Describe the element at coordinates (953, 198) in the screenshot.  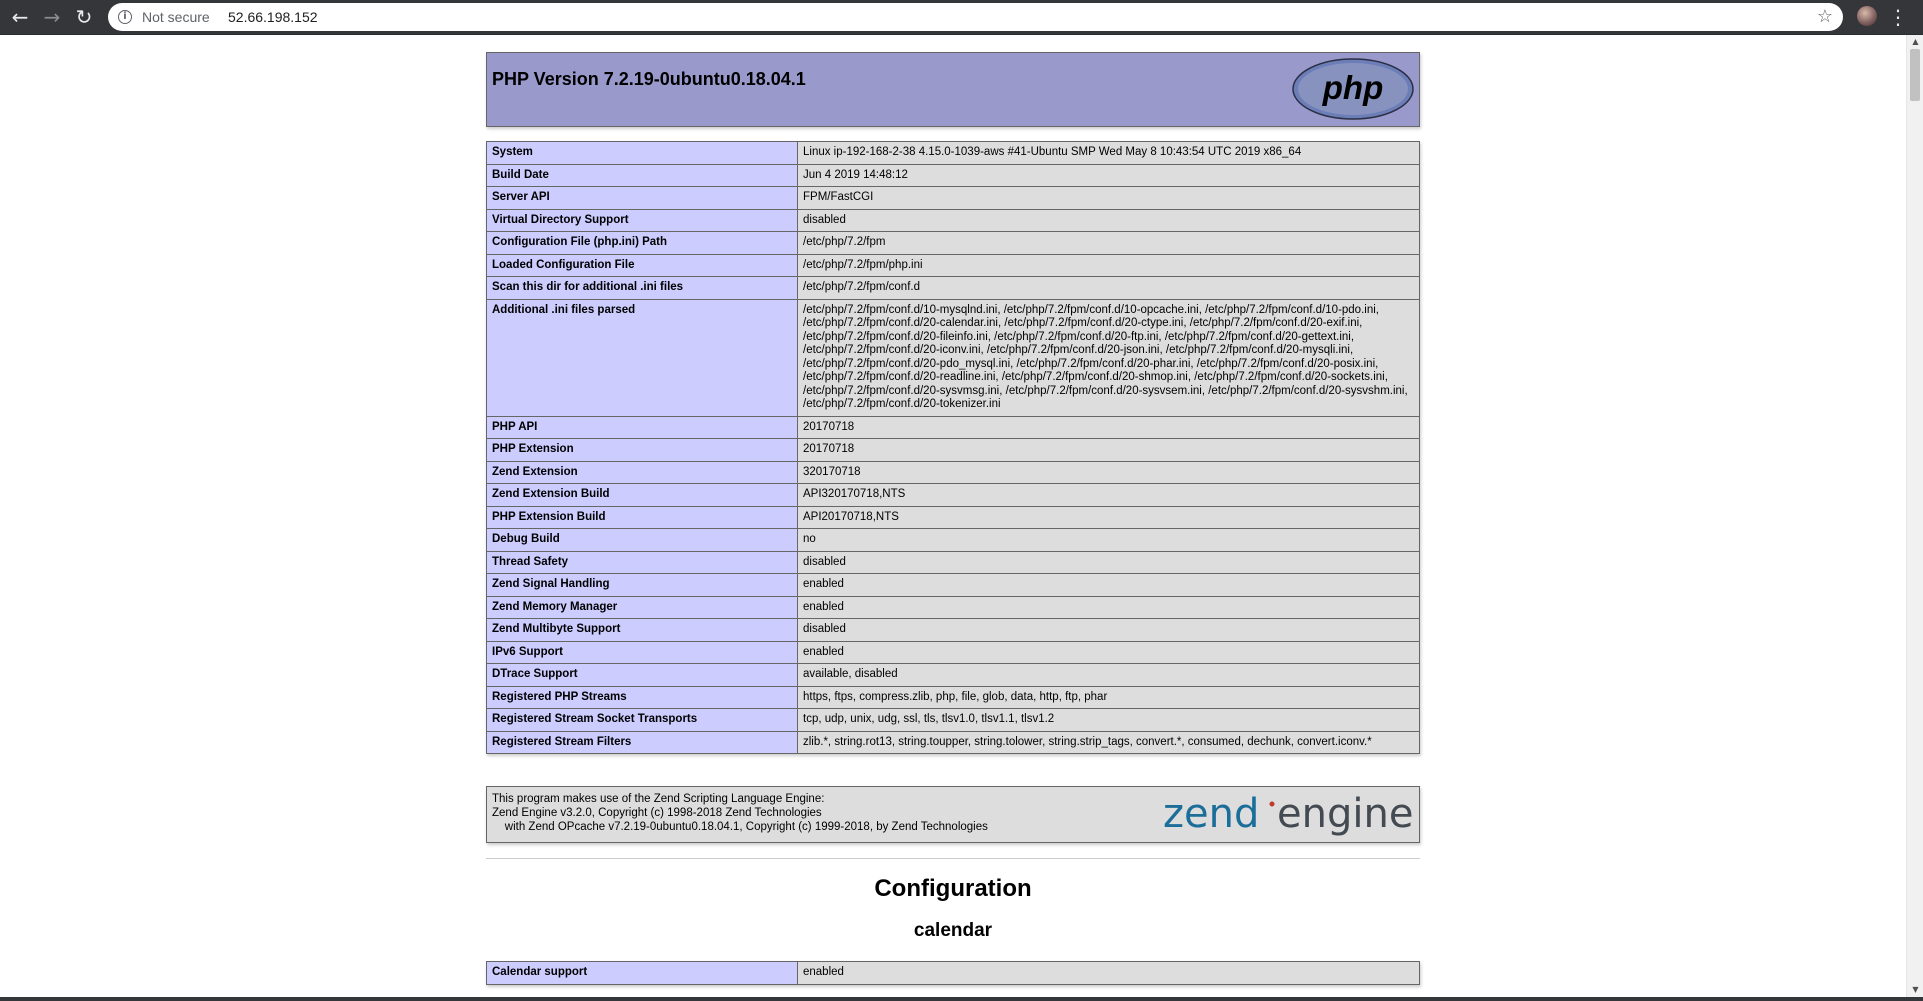
I see `table-row: Server API FPM/FastCGI` at that location.